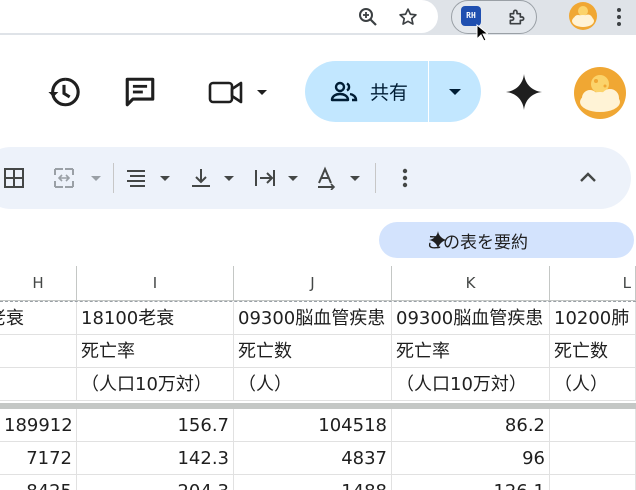  What do you see at coordinates (471, 425) in the screenshot?
I see `table-cell: 86.2` at bounding box center [471, 425].